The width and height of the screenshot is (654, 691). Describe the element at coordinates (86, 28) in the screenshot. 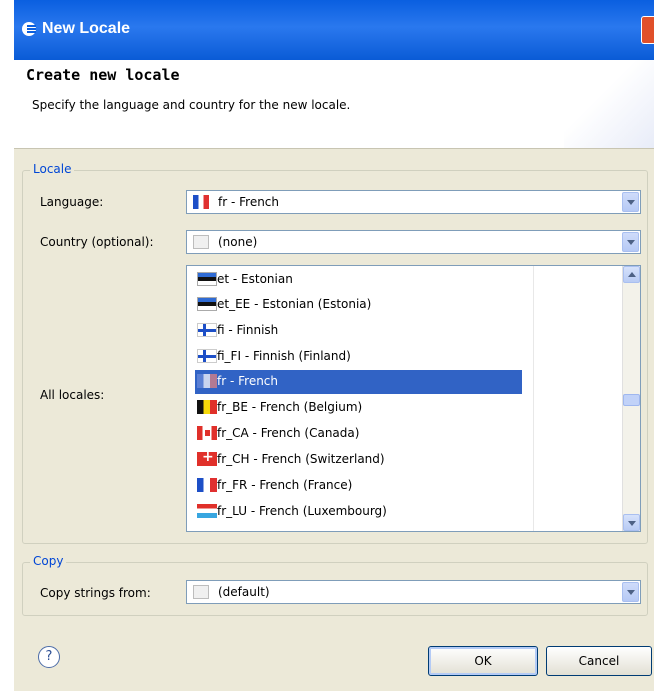

I see `window-title: New Locale` at that location.